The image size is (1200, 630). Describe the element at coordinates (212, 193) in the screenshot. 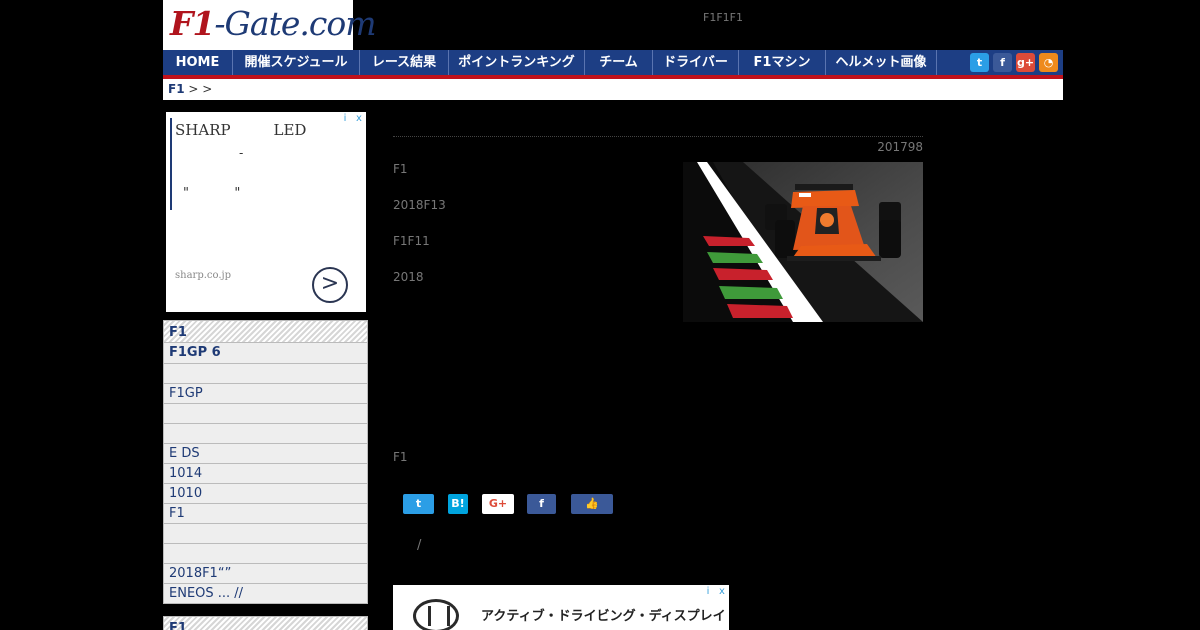

I see `ad-quote: " "` at that location.